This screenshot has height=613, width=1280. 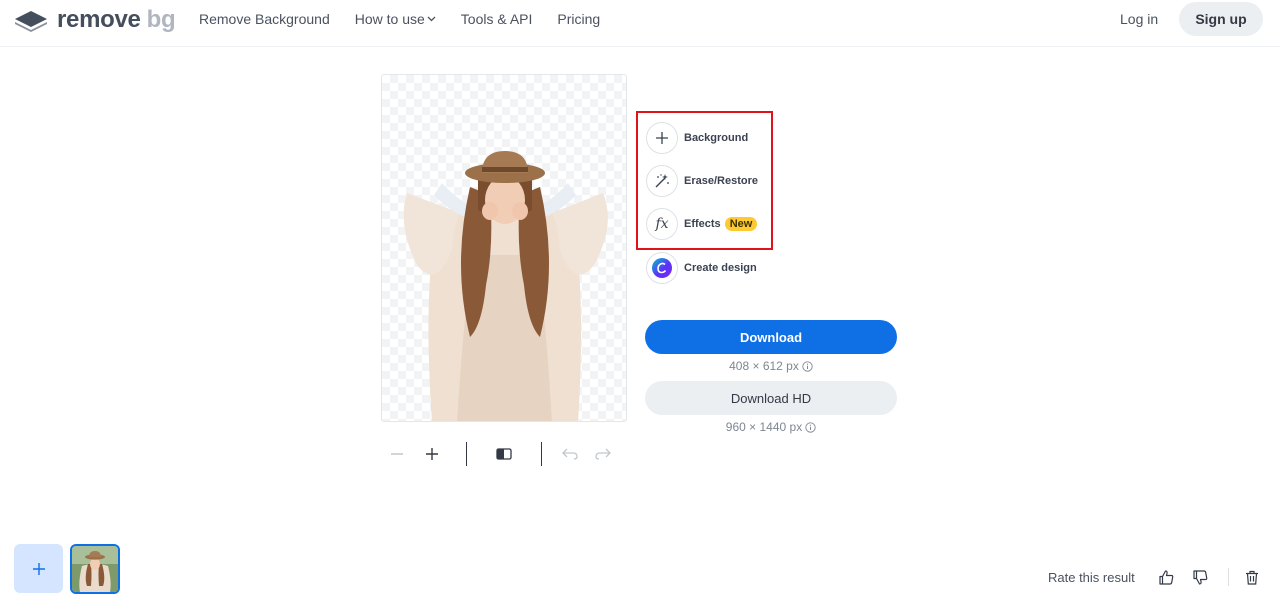 I want to click on tool-erase-restore-label: Erase/Restore, so click(x=721, y=181).